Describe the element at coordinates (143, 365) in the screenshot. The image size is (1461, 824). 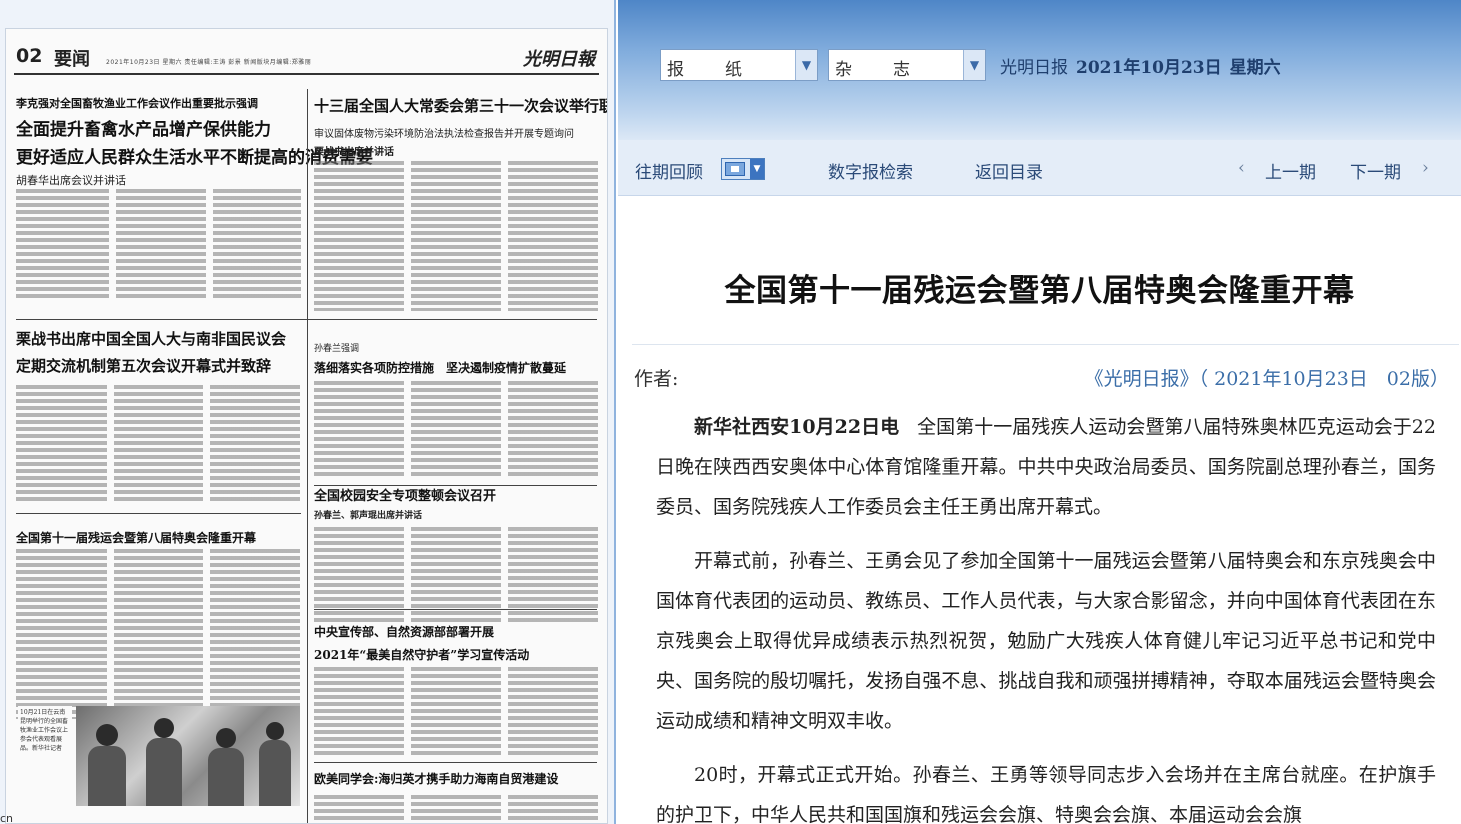
I see `headline-c-title2: 定期交流机制第五次会议开幕式并致辞` at that location.